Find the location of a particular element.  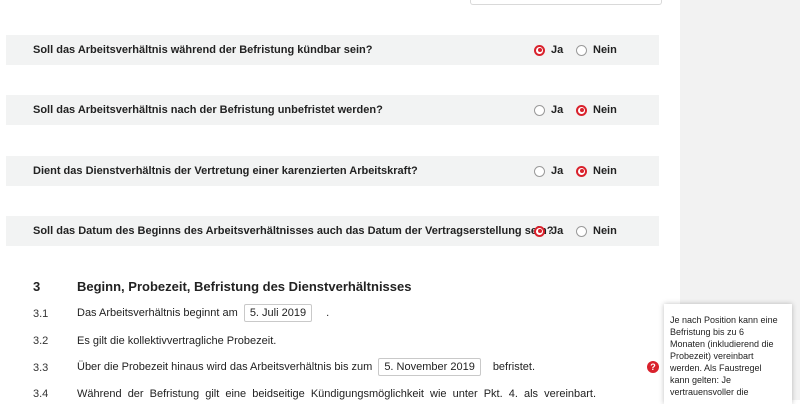

tooltip-line: Monaten (inkludierend die is located at coordinates (722, 344).